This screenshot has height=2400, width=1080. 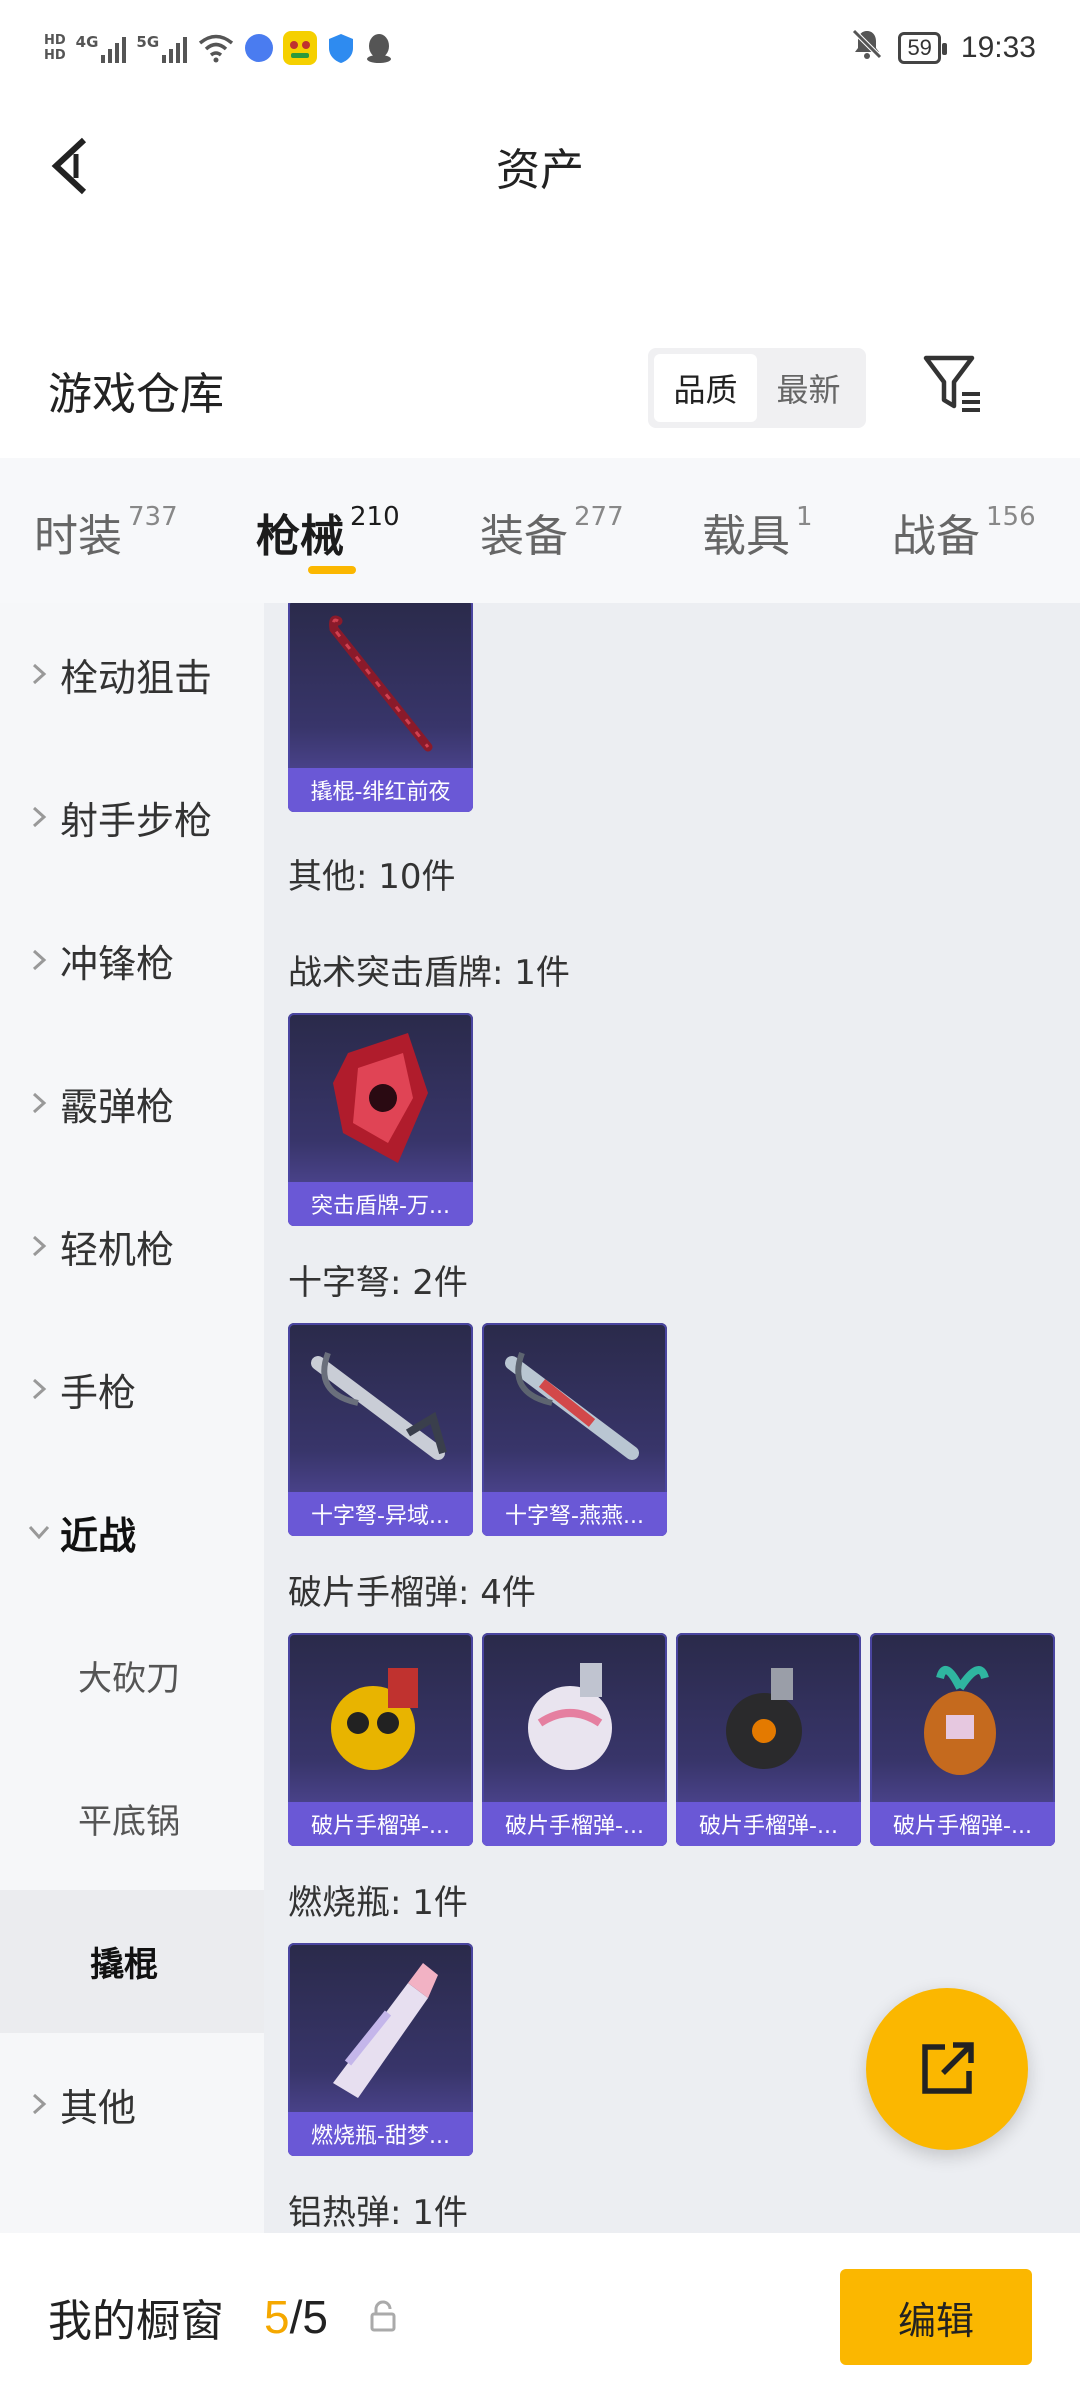 I want to click on filter-button, so click(x=955, y=385).